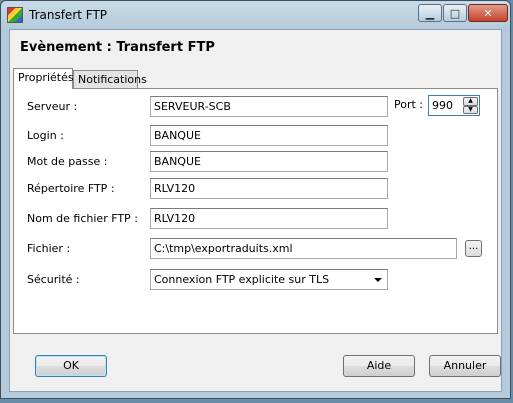 Image resolution: width=513 pixels, height=403 pixels. Describe the element at coordinates (43, 78) in the screenshot. I see `tab-proprietes: Propriétés` at that location.